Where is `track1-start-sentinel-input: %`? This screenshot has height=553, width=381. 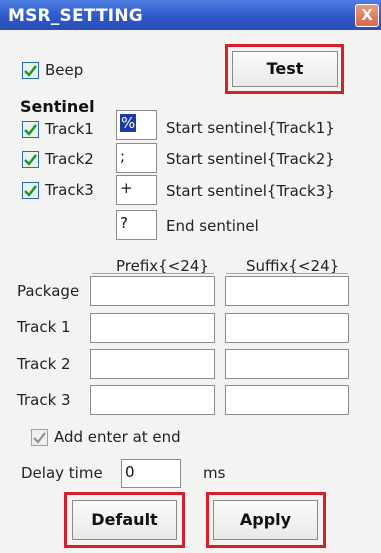
track1-start-sentinel-input: % is located at coordinates (136, 125).